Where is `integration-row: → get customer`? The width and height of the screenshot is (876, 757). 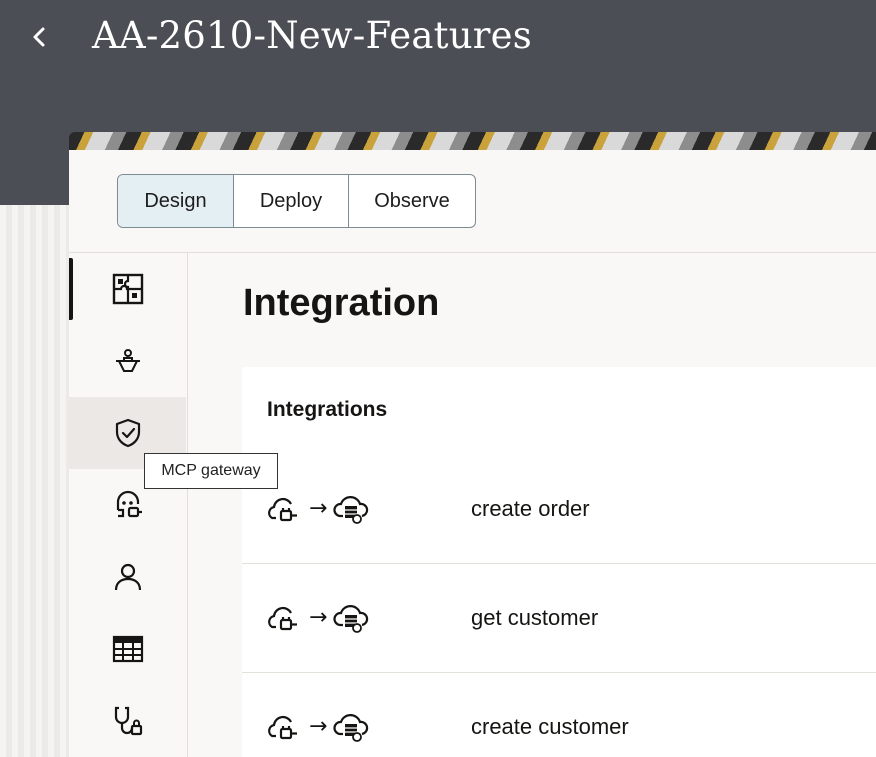
integration-row: → get customer is located at coordinates (559, 617).